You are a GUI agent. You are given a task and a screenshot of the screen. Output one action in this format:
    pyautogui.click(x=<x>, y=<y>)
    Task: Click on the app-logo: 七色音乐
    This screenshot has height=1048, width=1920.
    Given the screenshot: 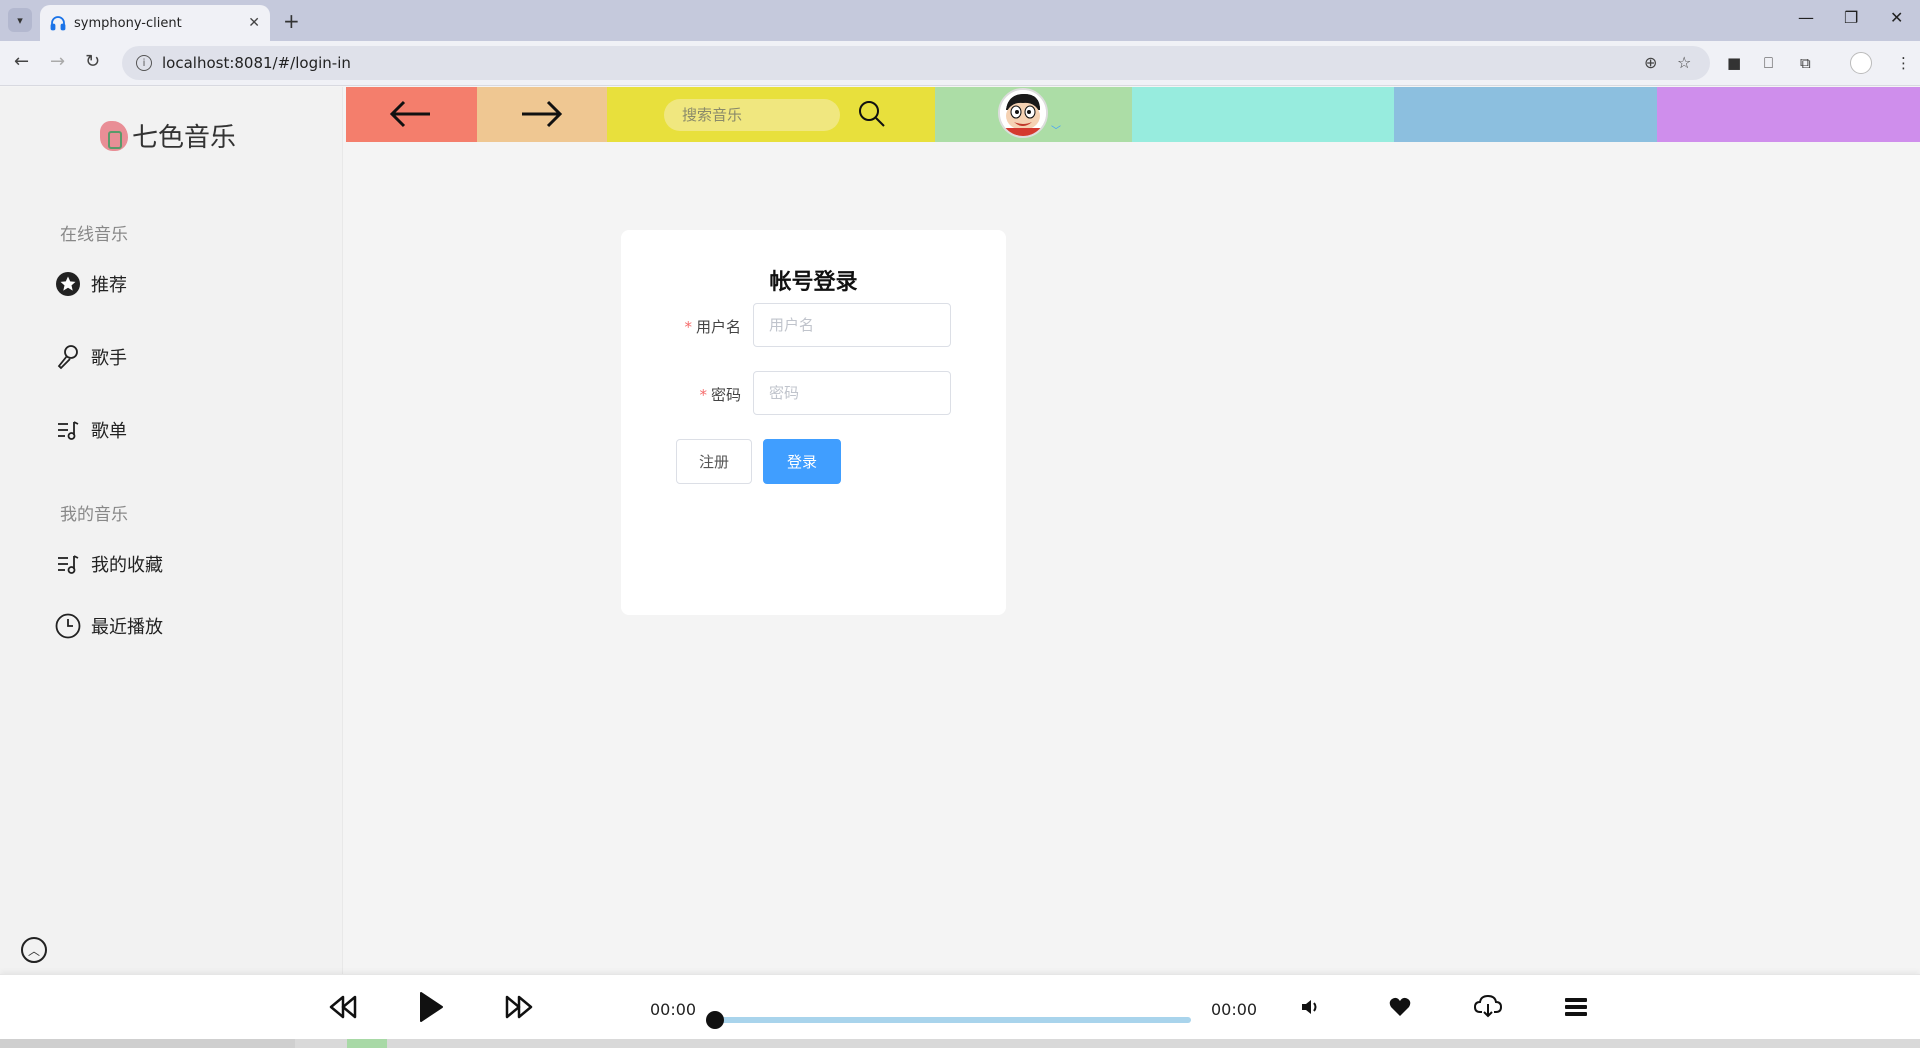 What is the action you would take?
    pyautogui.click(x=168, y=135)
    